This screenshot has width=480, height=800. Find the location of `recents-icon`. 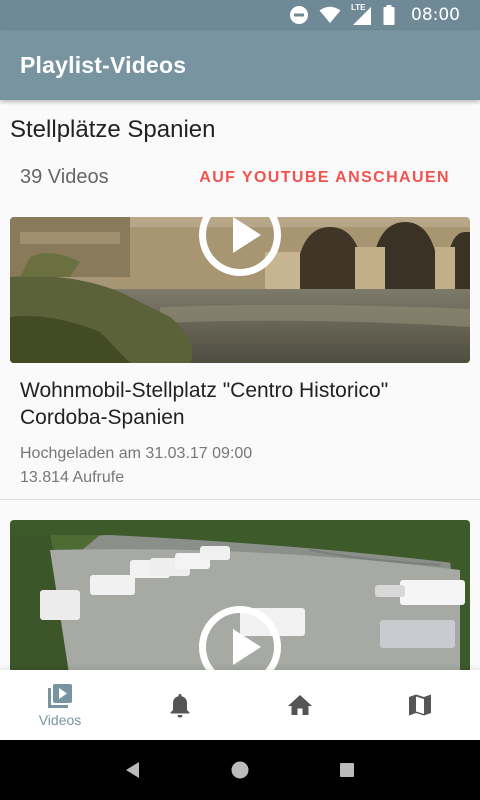

recents-icon is located at coordinates (347, 770).